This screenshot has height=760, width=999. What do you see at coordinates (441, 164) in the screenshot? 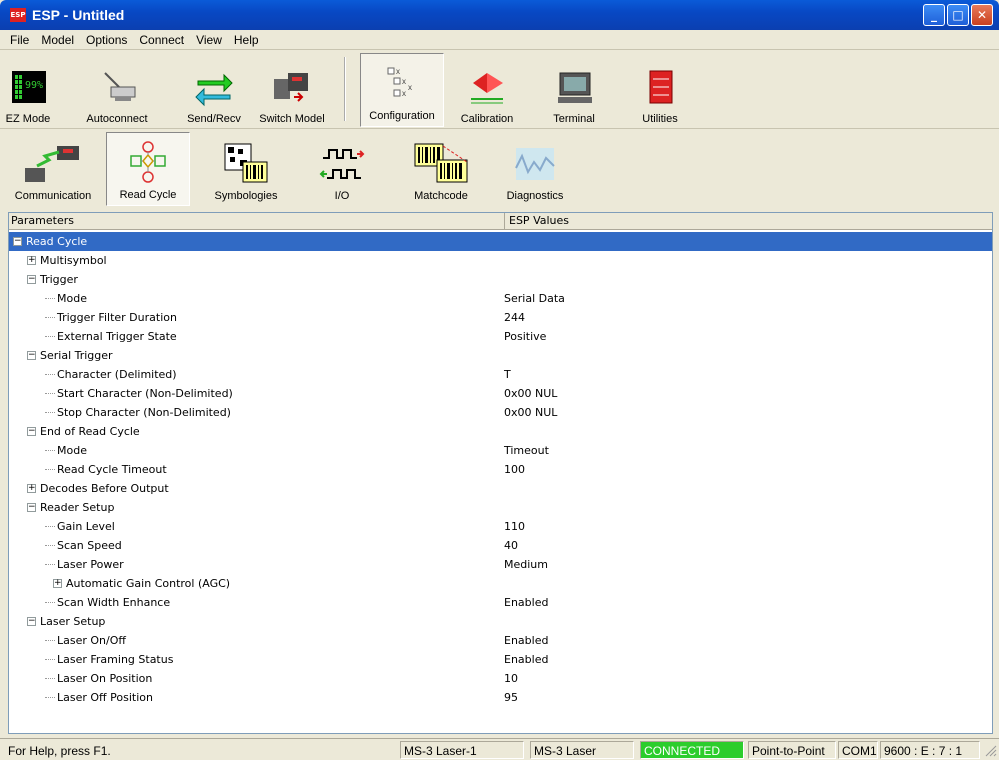
I see `matchcode-barcode-icon` at bounding box center [441, 164].